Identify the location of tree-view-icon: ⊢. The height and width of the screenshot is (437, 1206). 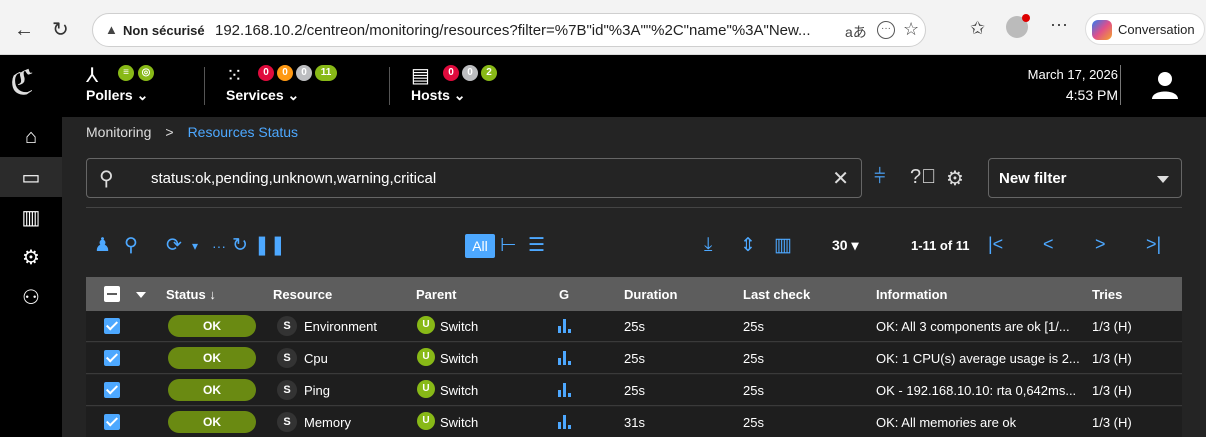
(508, 245).